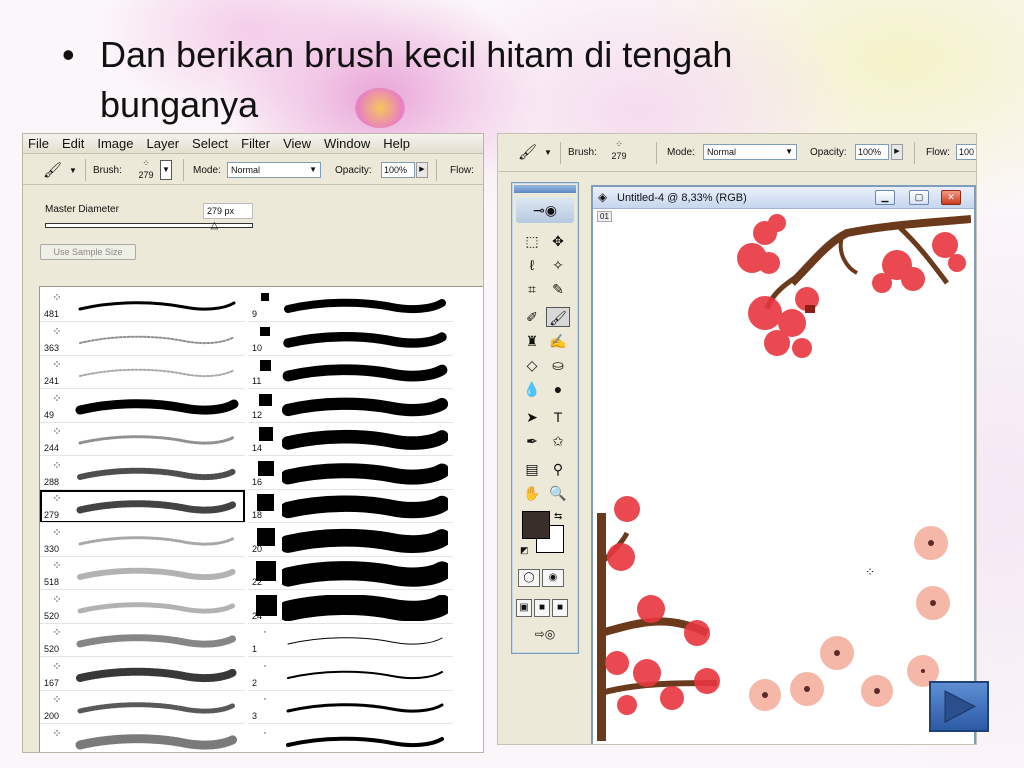 This screenshot has height=768, width=1024. What do you see at coordinates (142, 573) in the screenshot?
I see `brush-preset-item: ⁘ 518` at bounding box center [142, 573].